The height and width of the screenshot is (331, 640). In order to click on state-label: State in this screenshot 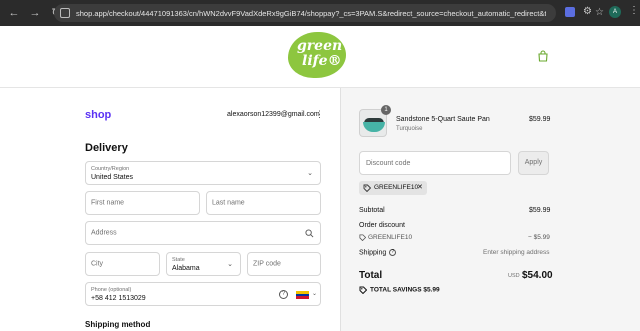, I will do `click(178, 260)`.